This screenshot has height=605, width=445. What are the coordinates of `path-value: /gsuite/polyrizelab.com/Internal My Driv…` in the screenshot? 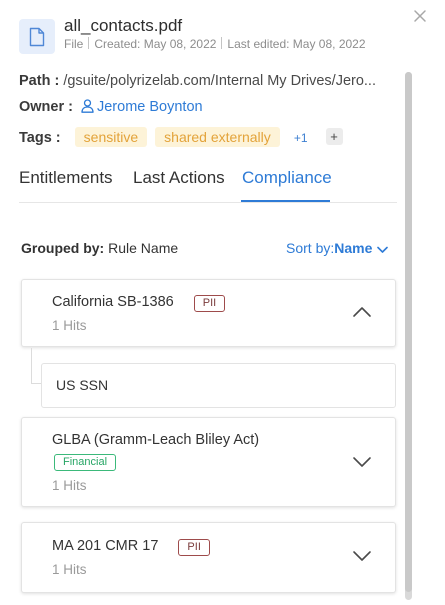 It's located at (219, 81).